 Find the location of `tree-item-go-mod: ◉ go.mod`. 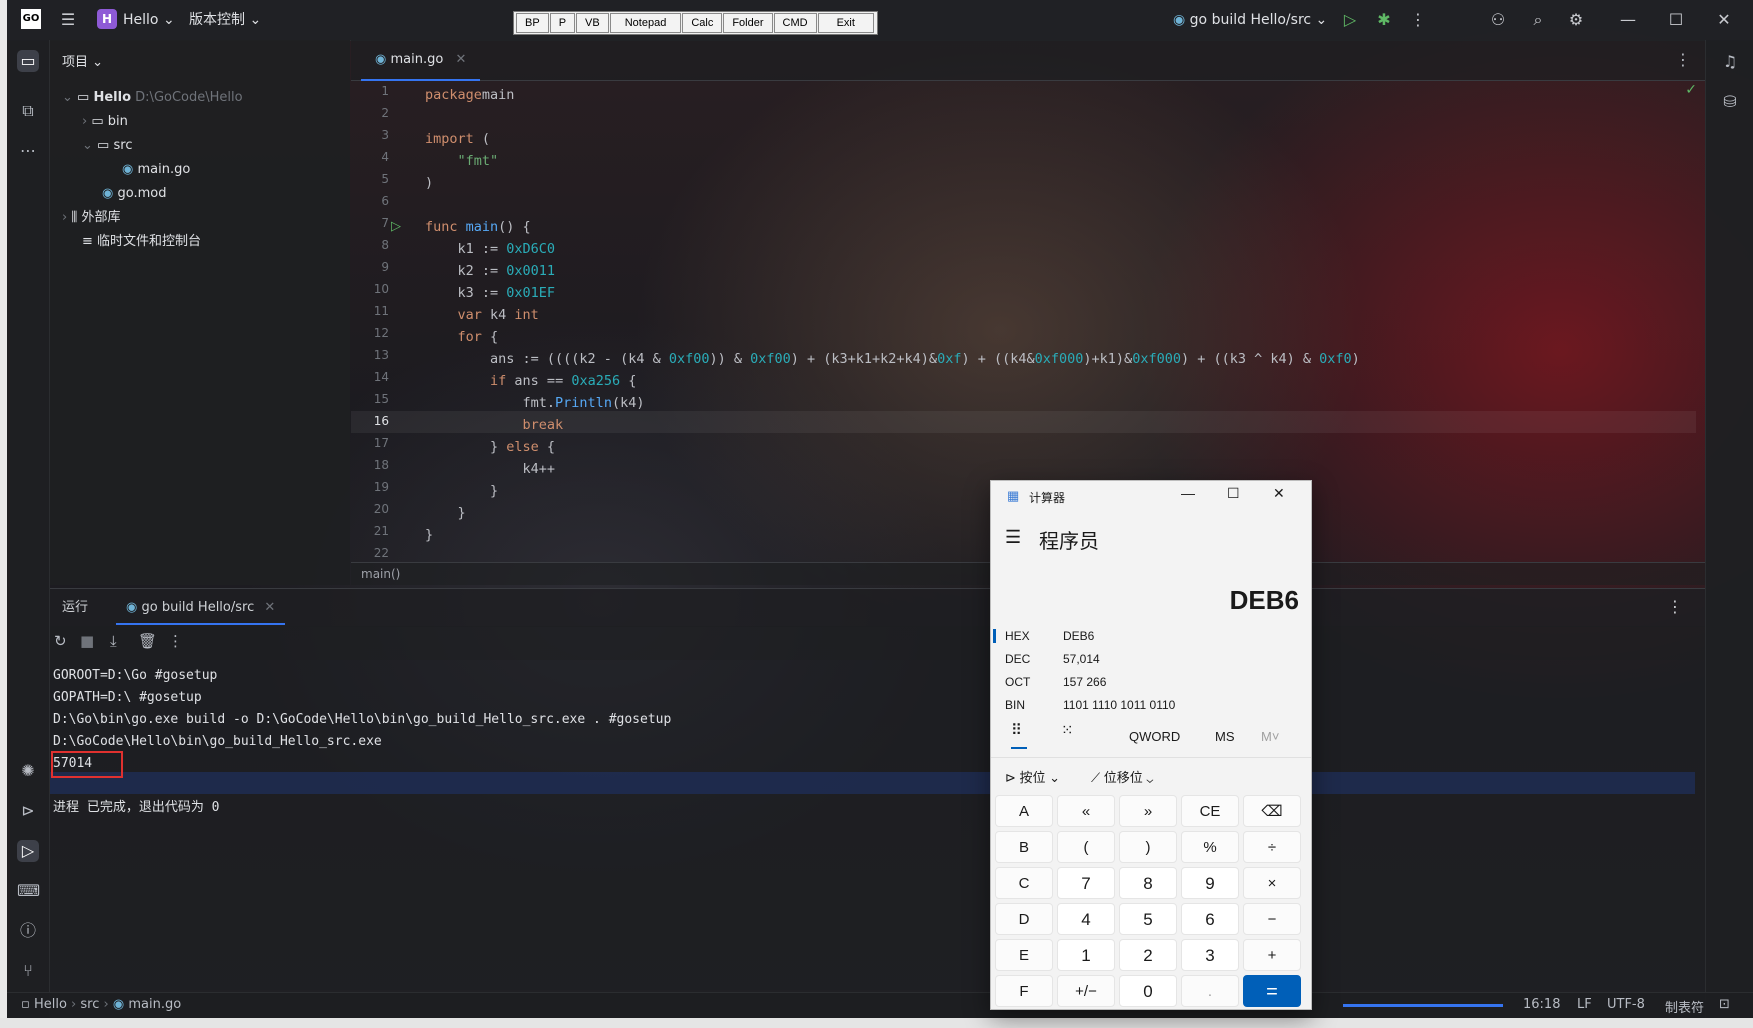

tree-item-go-mod: ◉ go.mod is located at coordinates (134, 194).